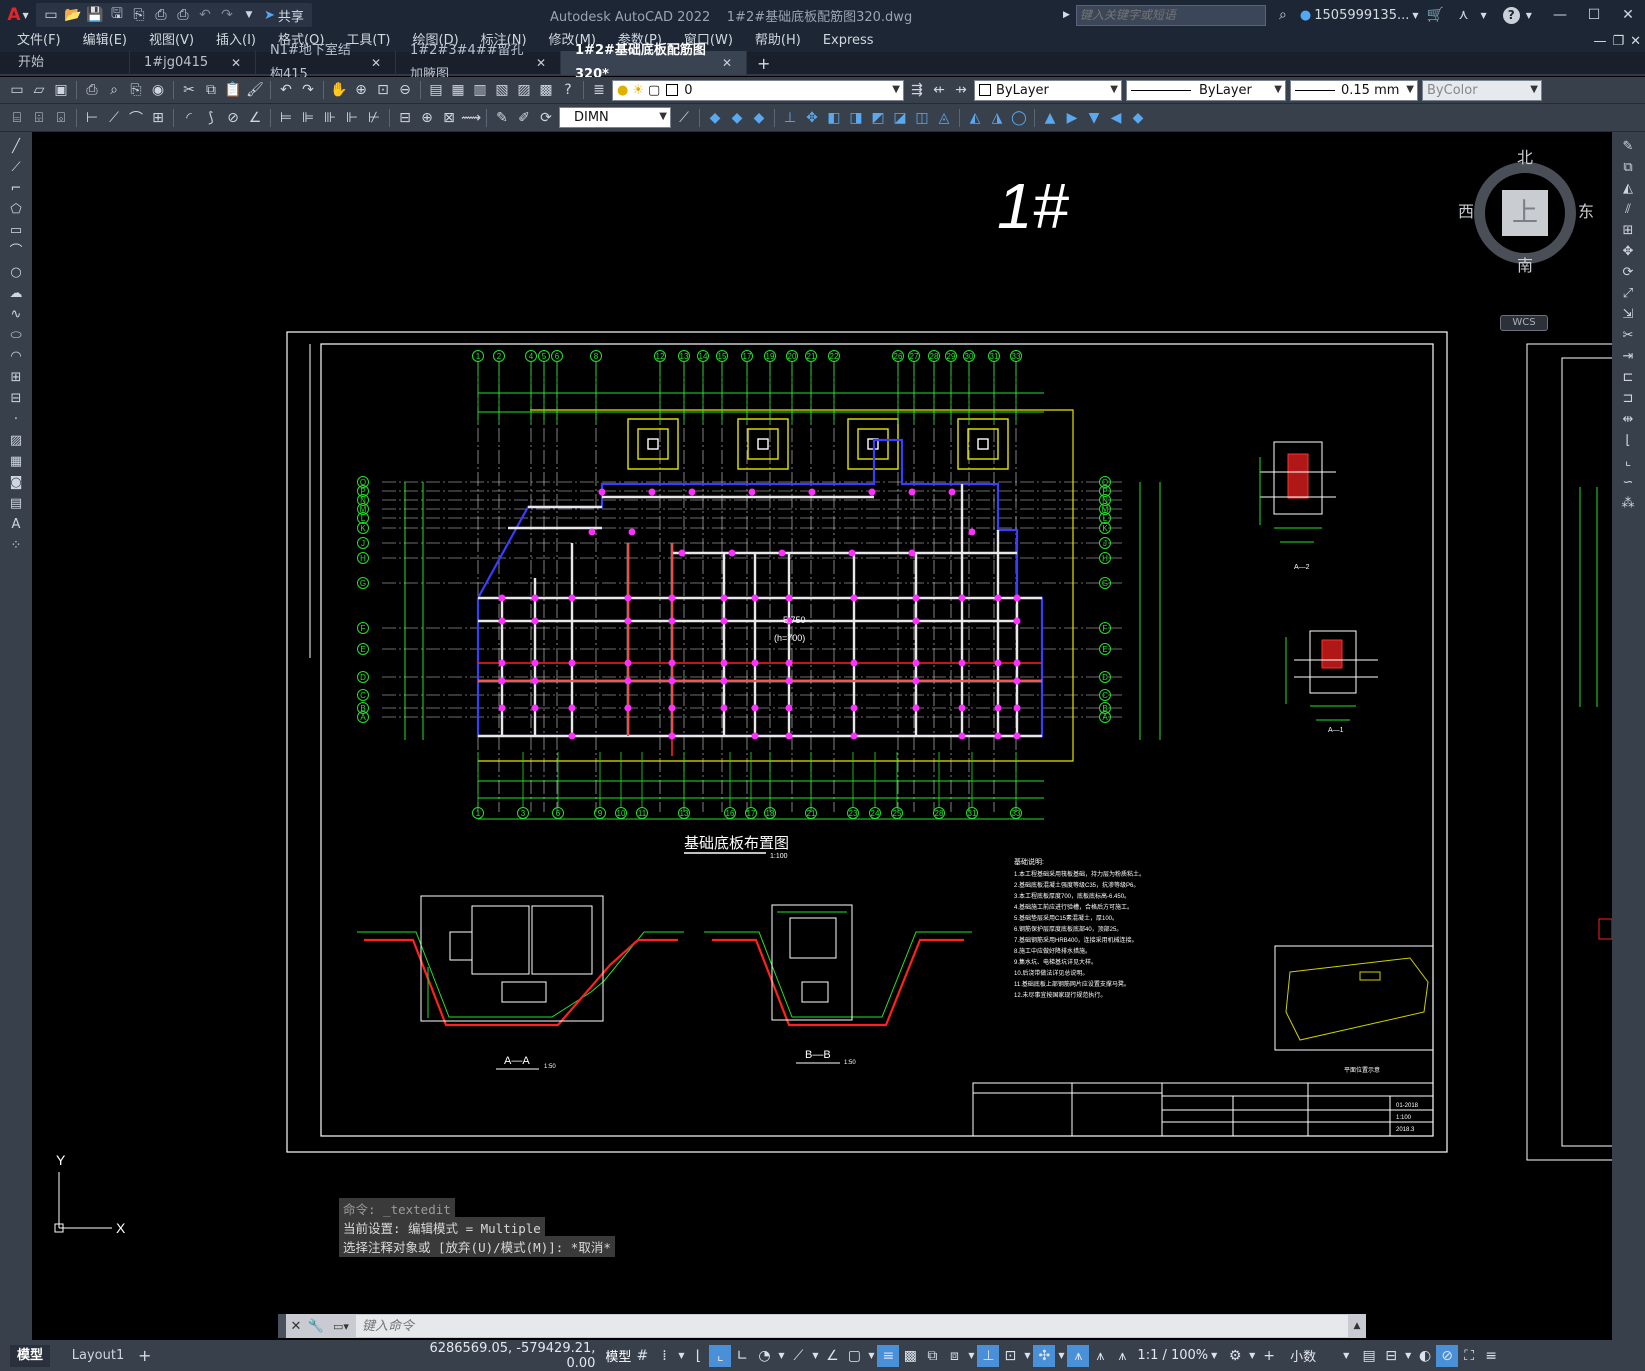 This screenshot has height=1371, width=1645. I want to click on new-tab-icon: +, so click(763, 63).